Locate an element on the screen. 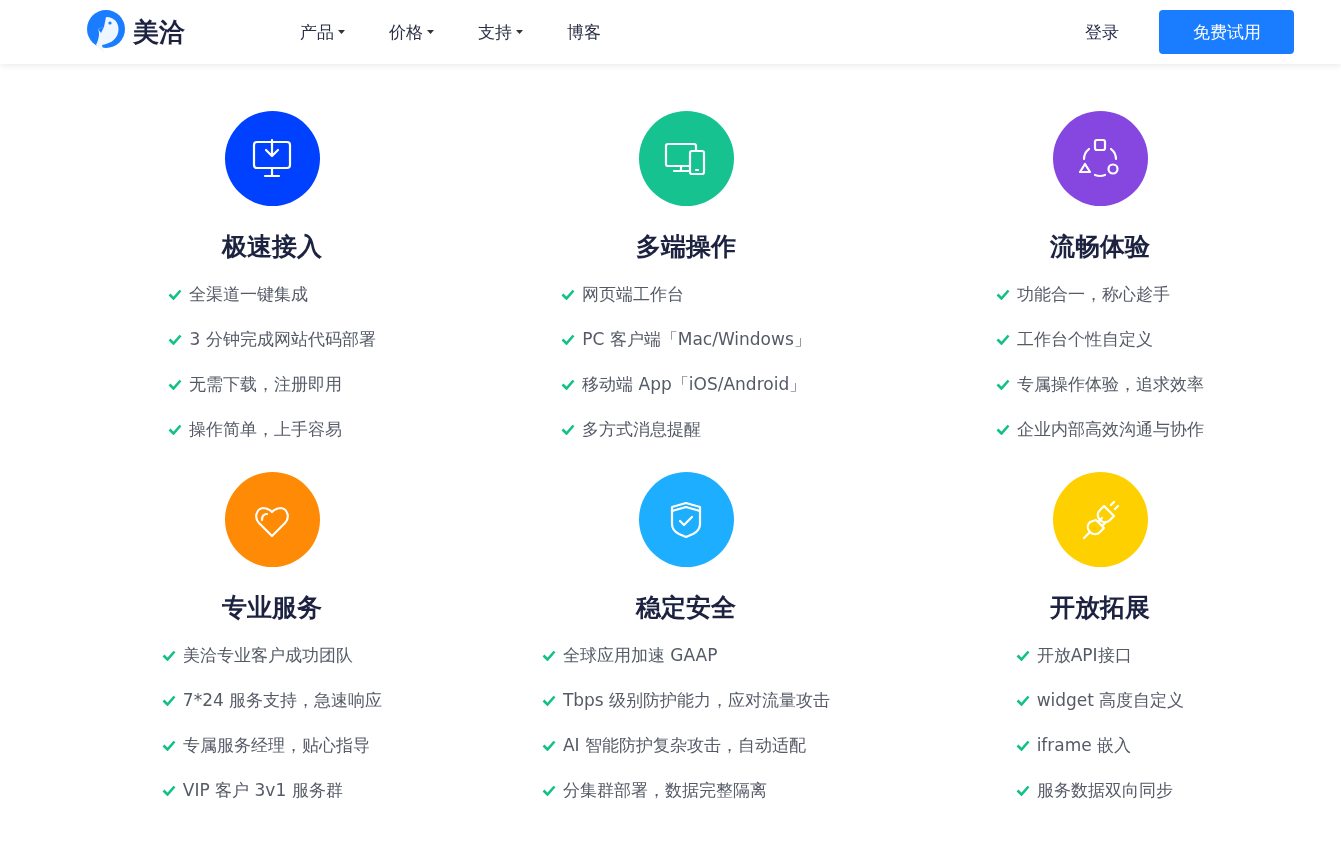  nav-menu-item: 博客 is located at coordinates (584, 32).